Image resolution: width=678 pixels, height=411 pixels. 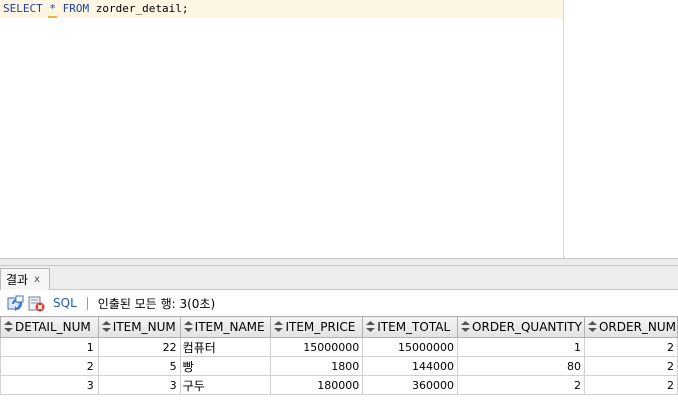 What do you see at coordinates (17, 280) in the screenshot?
I see `tab-results-label: 결과` at bounding box center [17, 280].